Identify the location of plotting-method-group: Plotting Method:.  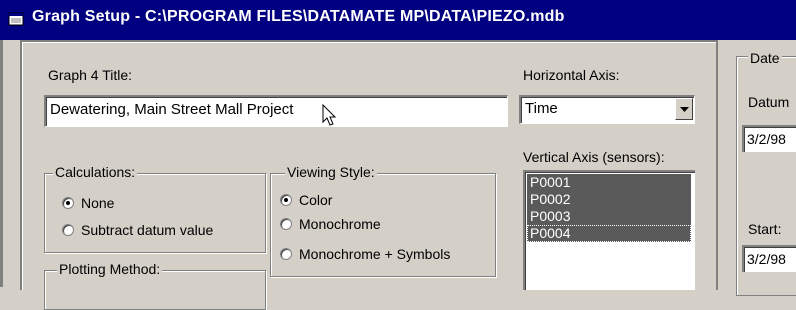
(155, 285).